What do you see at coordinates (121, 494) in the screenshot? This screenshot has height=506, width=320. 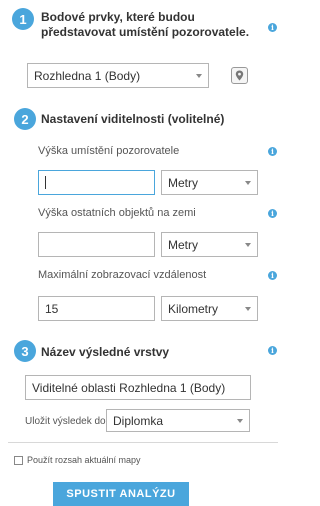 I see `run-analysis-button: SPUSTIT ANALÝZU` at bounding box center [121, 494].